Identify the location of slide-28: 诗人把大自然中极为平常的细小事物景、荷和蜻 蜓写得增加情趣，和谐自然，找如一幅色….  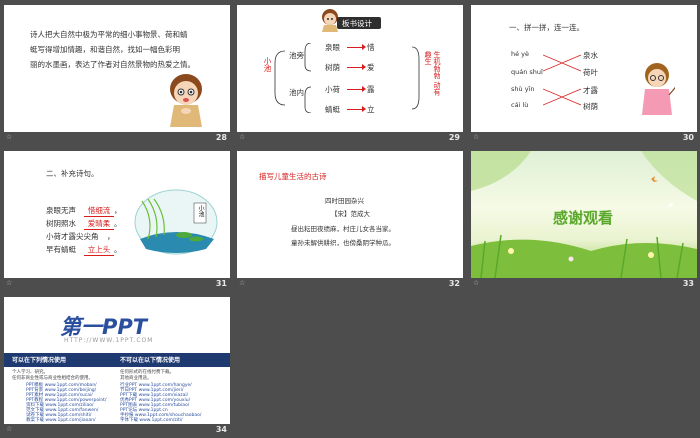
(117, 75).